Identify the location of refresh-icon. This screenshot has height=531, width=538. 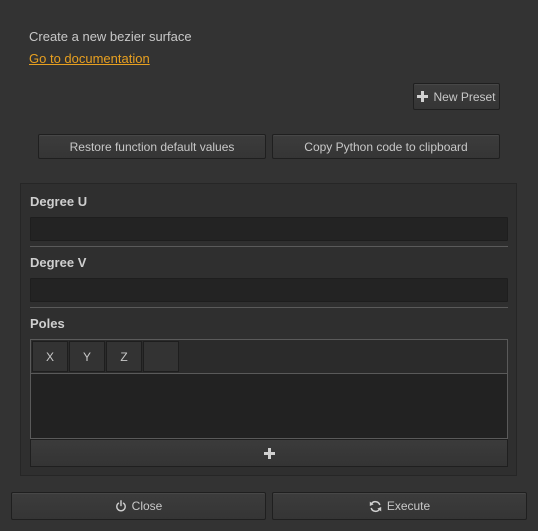
(375, 506).